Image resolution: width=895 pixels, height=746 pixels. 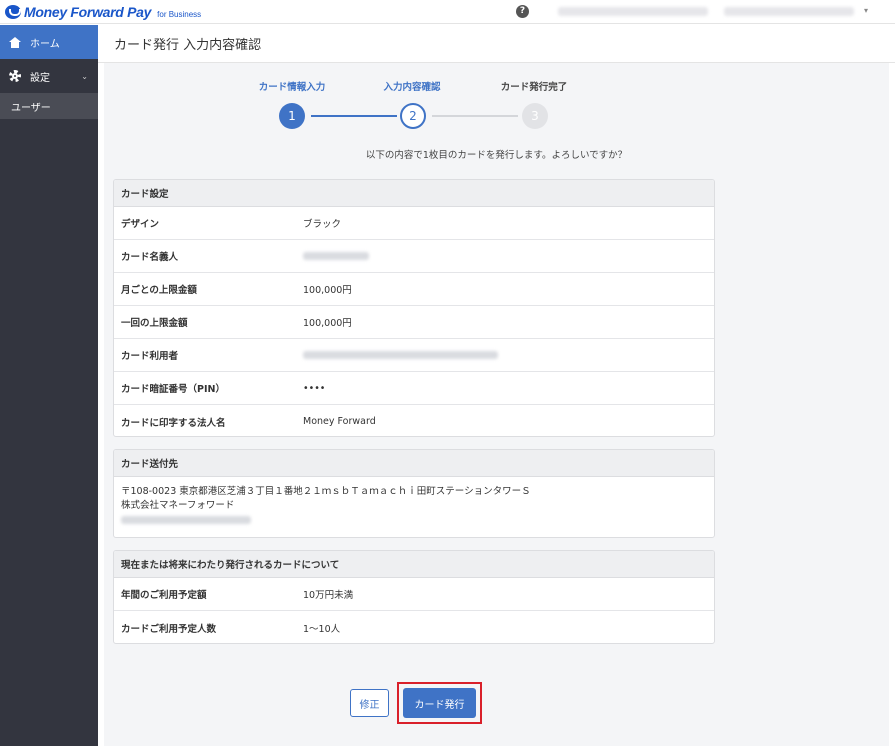 What do you see at coordinates (414, 420) in the screenshot?
I see `table-row: カードに印字する法人名 Money Forward` at bounding box center [414, 420].